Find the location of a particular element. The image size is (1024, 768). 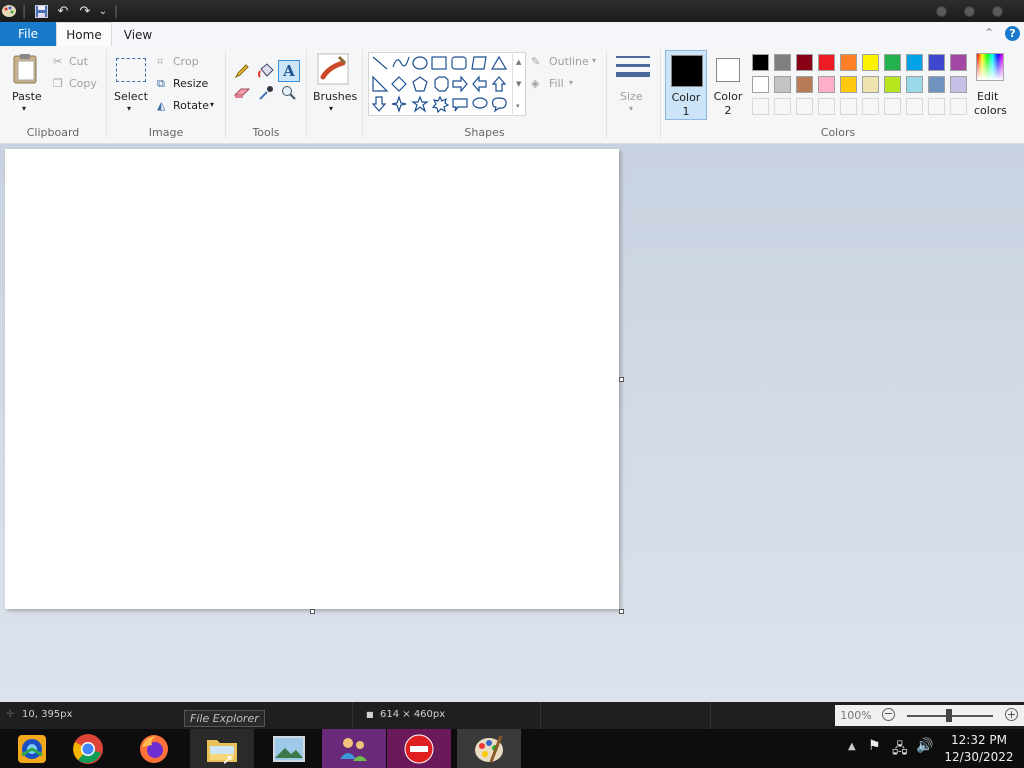

brushes-button: Brushes is located at coordinates (335, 96).